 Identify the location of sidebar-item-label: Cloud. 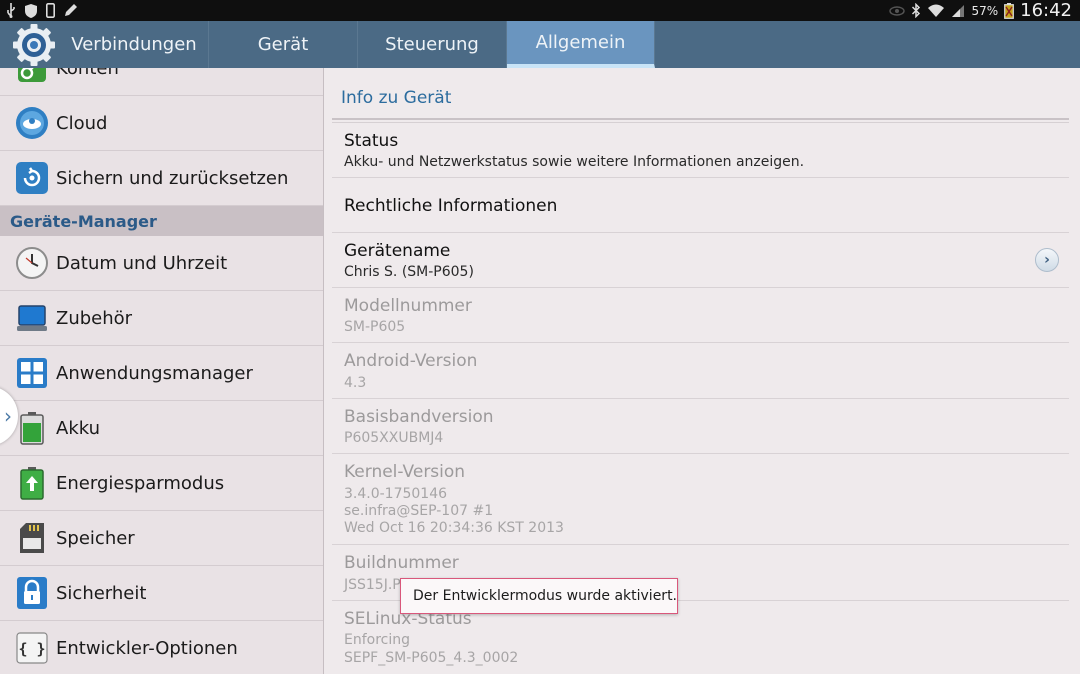
(82, 123).